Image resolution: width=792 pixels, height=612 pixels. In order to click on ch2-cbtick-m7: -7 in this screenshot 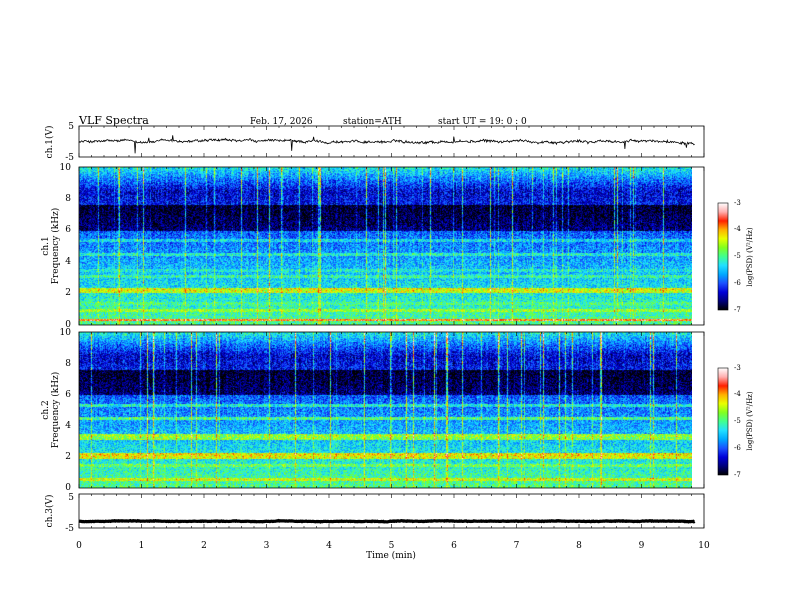, I will do `click(737, 475)`.